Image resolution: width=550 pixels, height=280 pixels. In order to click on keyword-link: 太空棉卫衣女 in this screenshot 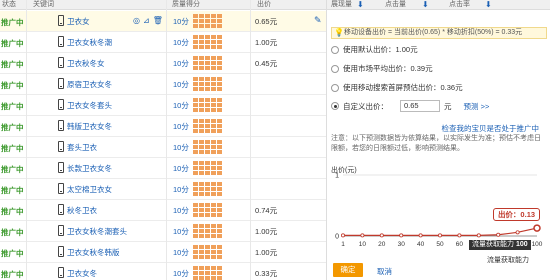, I will do `click(89, 189)`.